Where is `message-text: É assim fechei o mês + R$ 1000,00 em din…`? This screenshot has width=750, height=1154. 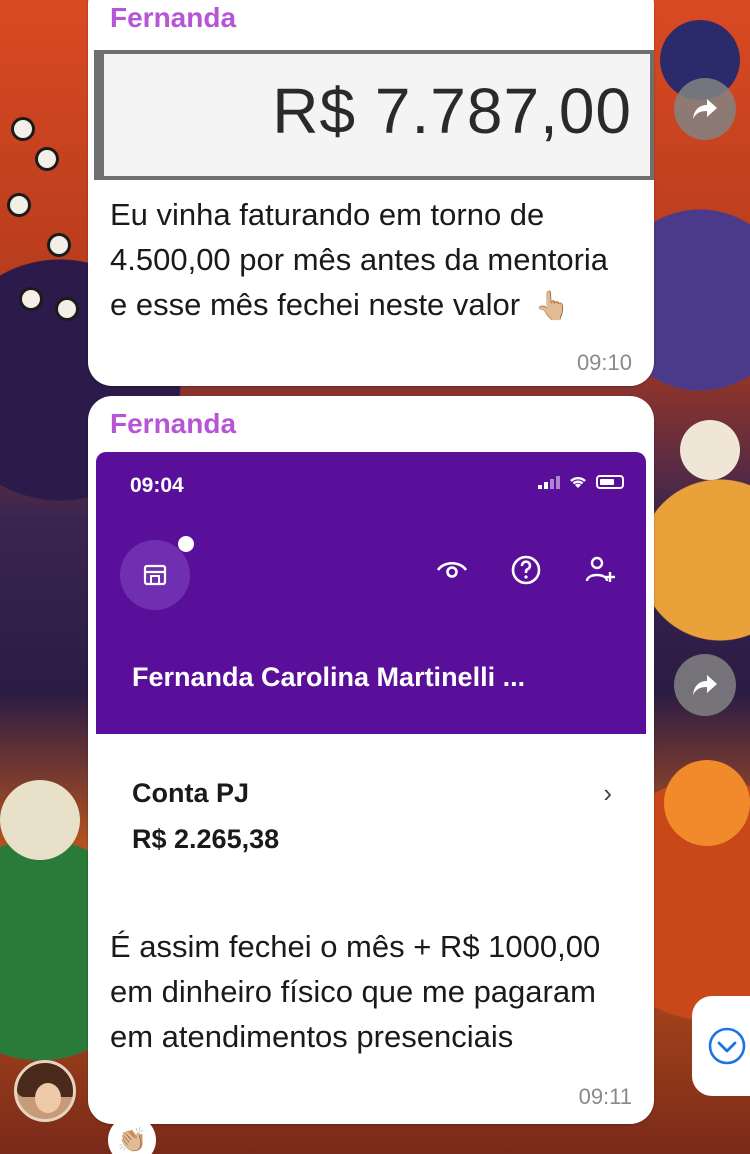
message-text: É assim fechei o mês + R$ 1000,00 em din… is located at coordinates (355, 991).